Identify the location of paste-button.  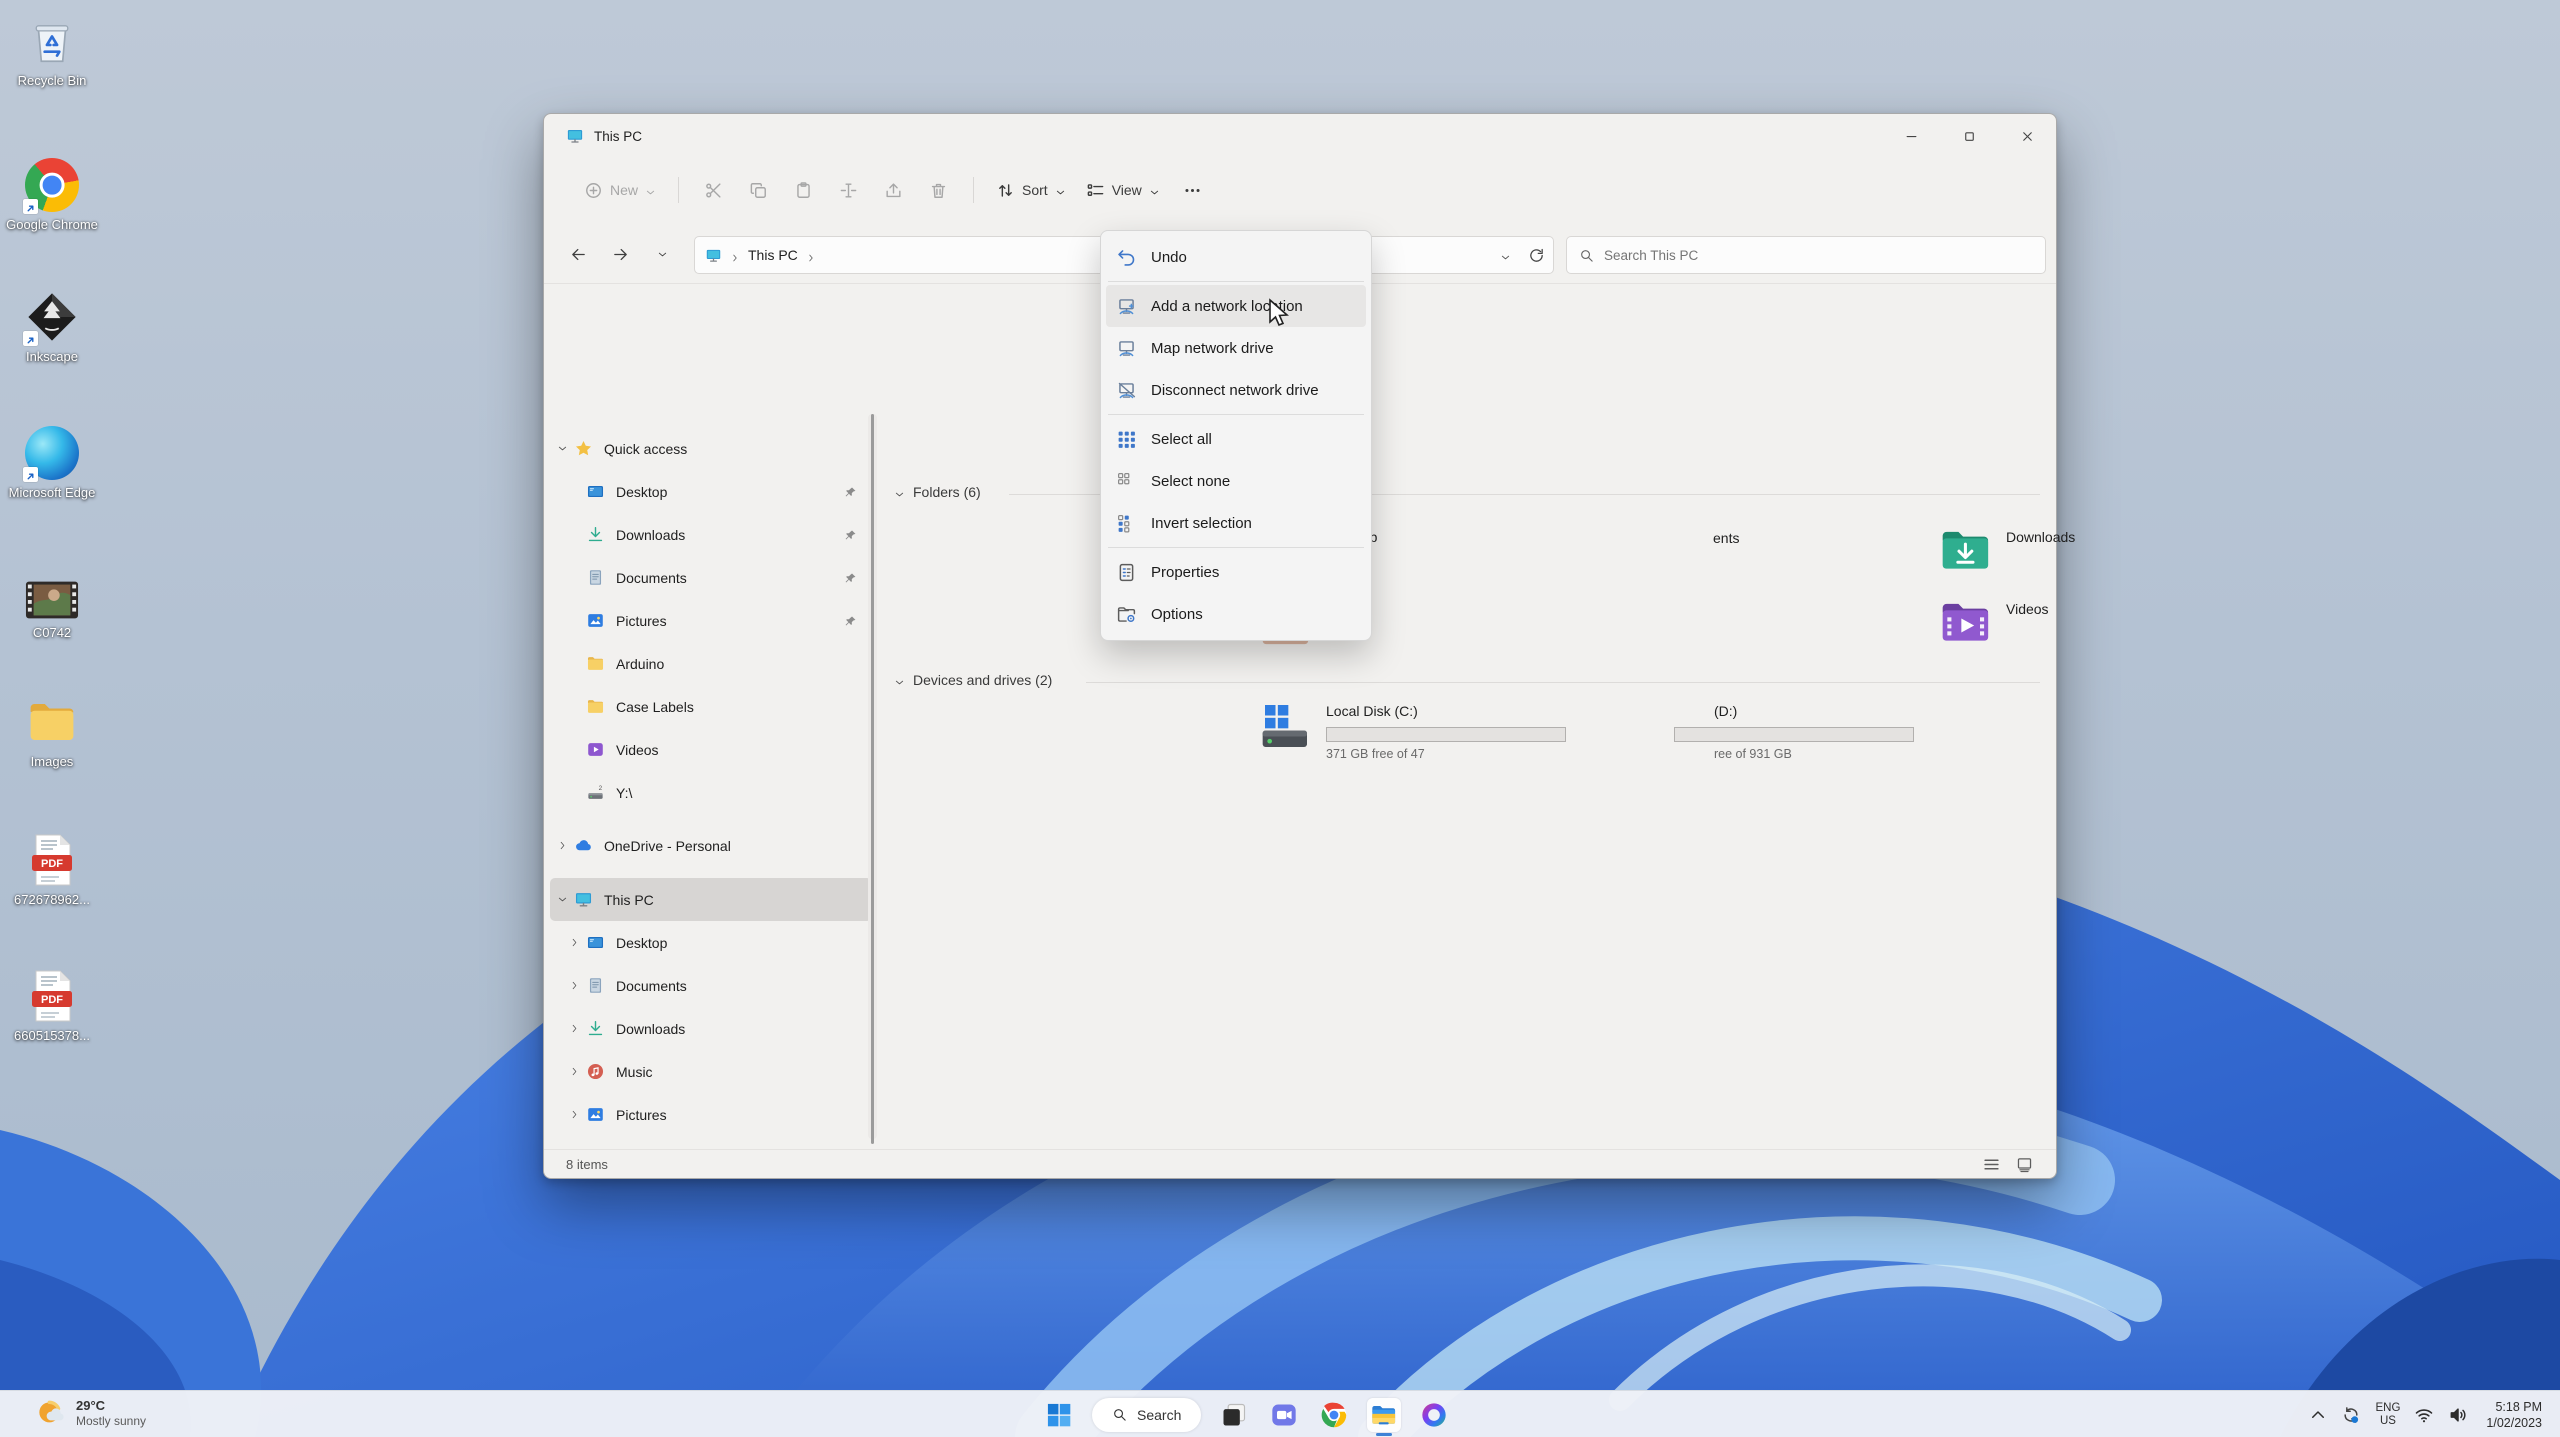
(803, 190).